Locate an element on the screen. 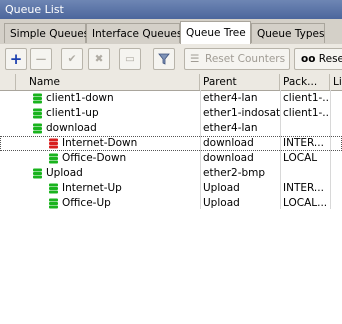 The height and width of the screenshot is (324, 342). table-row: Upload ether2-bmp is located at coordinates (171, 173).